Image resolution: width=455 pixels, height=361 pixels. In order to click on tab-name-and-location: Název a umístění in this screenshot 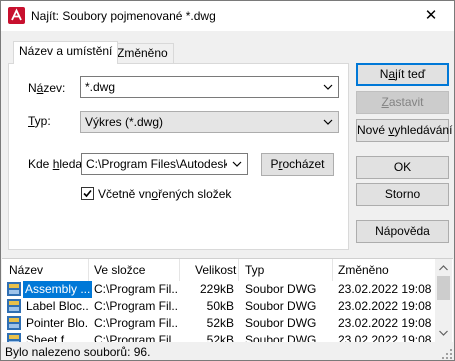, I will do `click(66, 52)`.